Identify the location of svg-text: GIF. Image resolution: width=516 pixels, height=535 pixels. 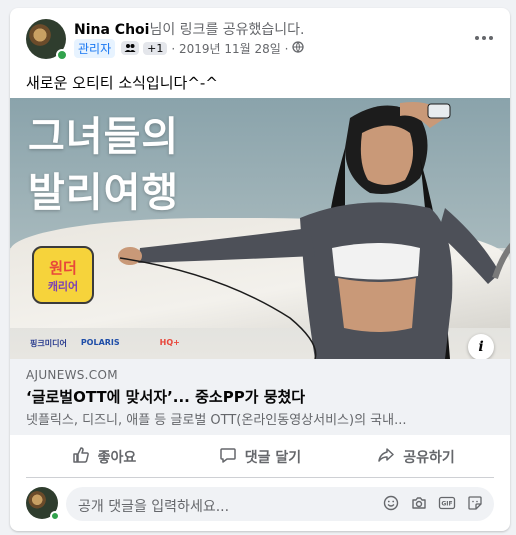
(446, 504).